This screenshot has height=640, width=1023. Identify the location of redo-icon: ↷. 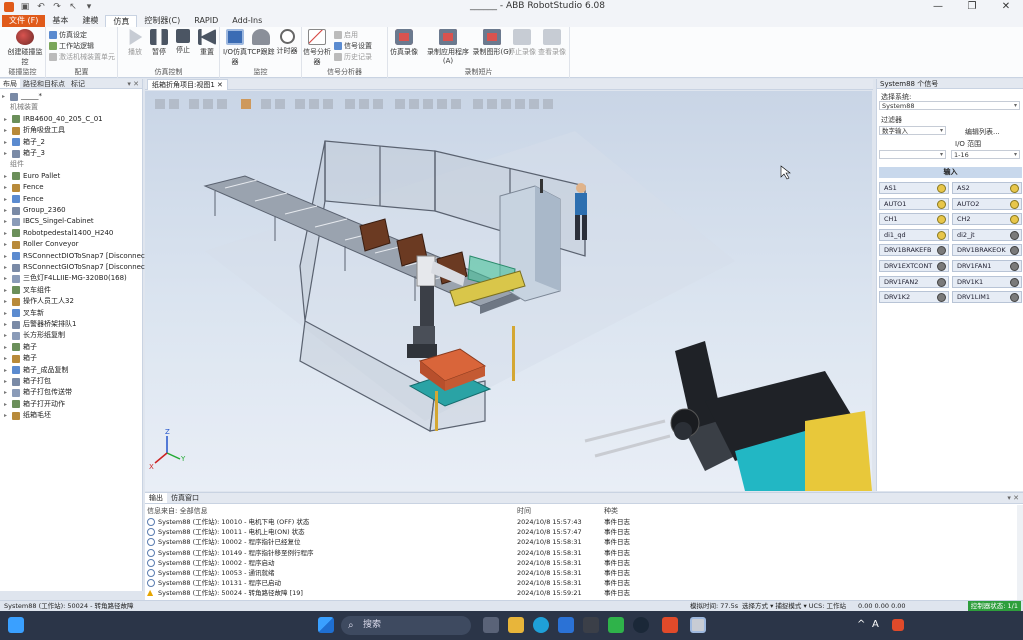
(57, 7).